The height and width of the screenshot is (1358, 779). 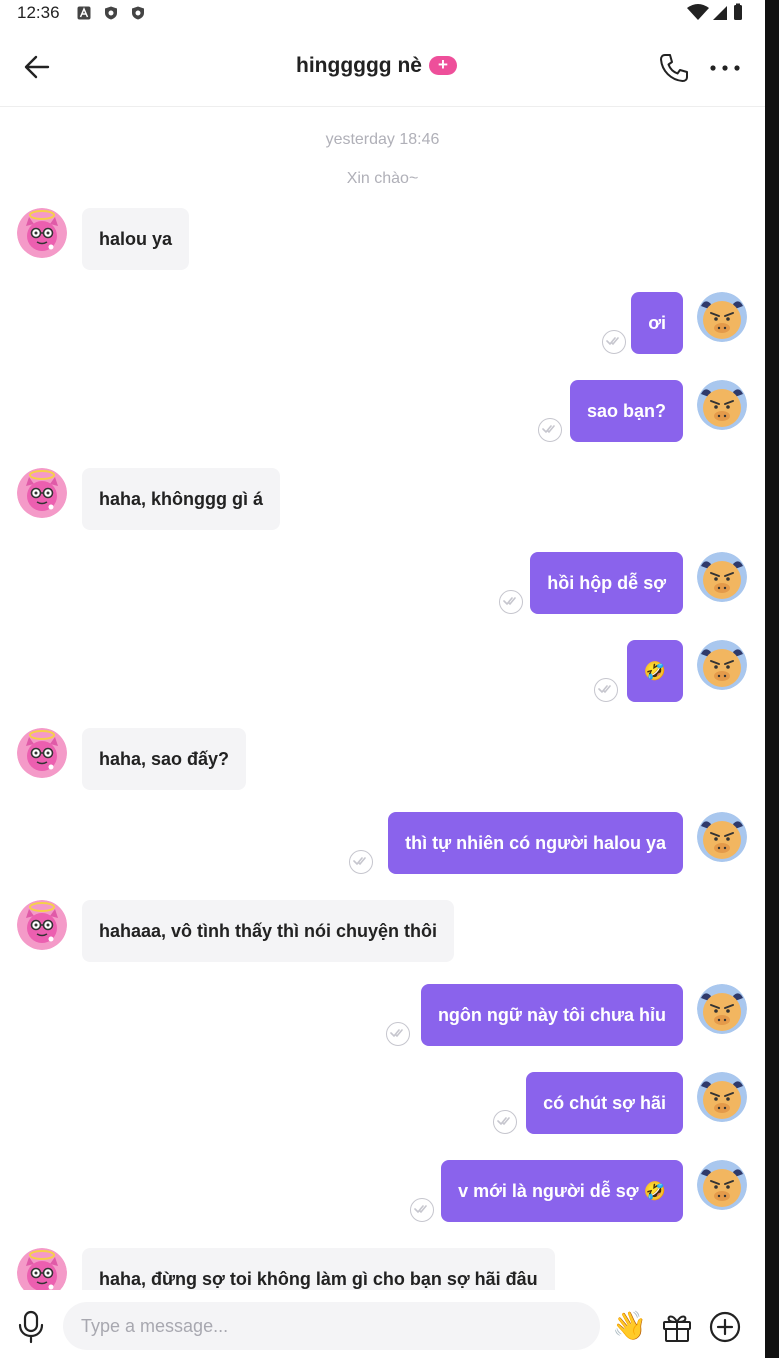 What do you see at coordinates (181, 499) in the screenshot?
I see `incoming-message-bubble: haha, khônggg gì á` at bounding box center [181, 499].